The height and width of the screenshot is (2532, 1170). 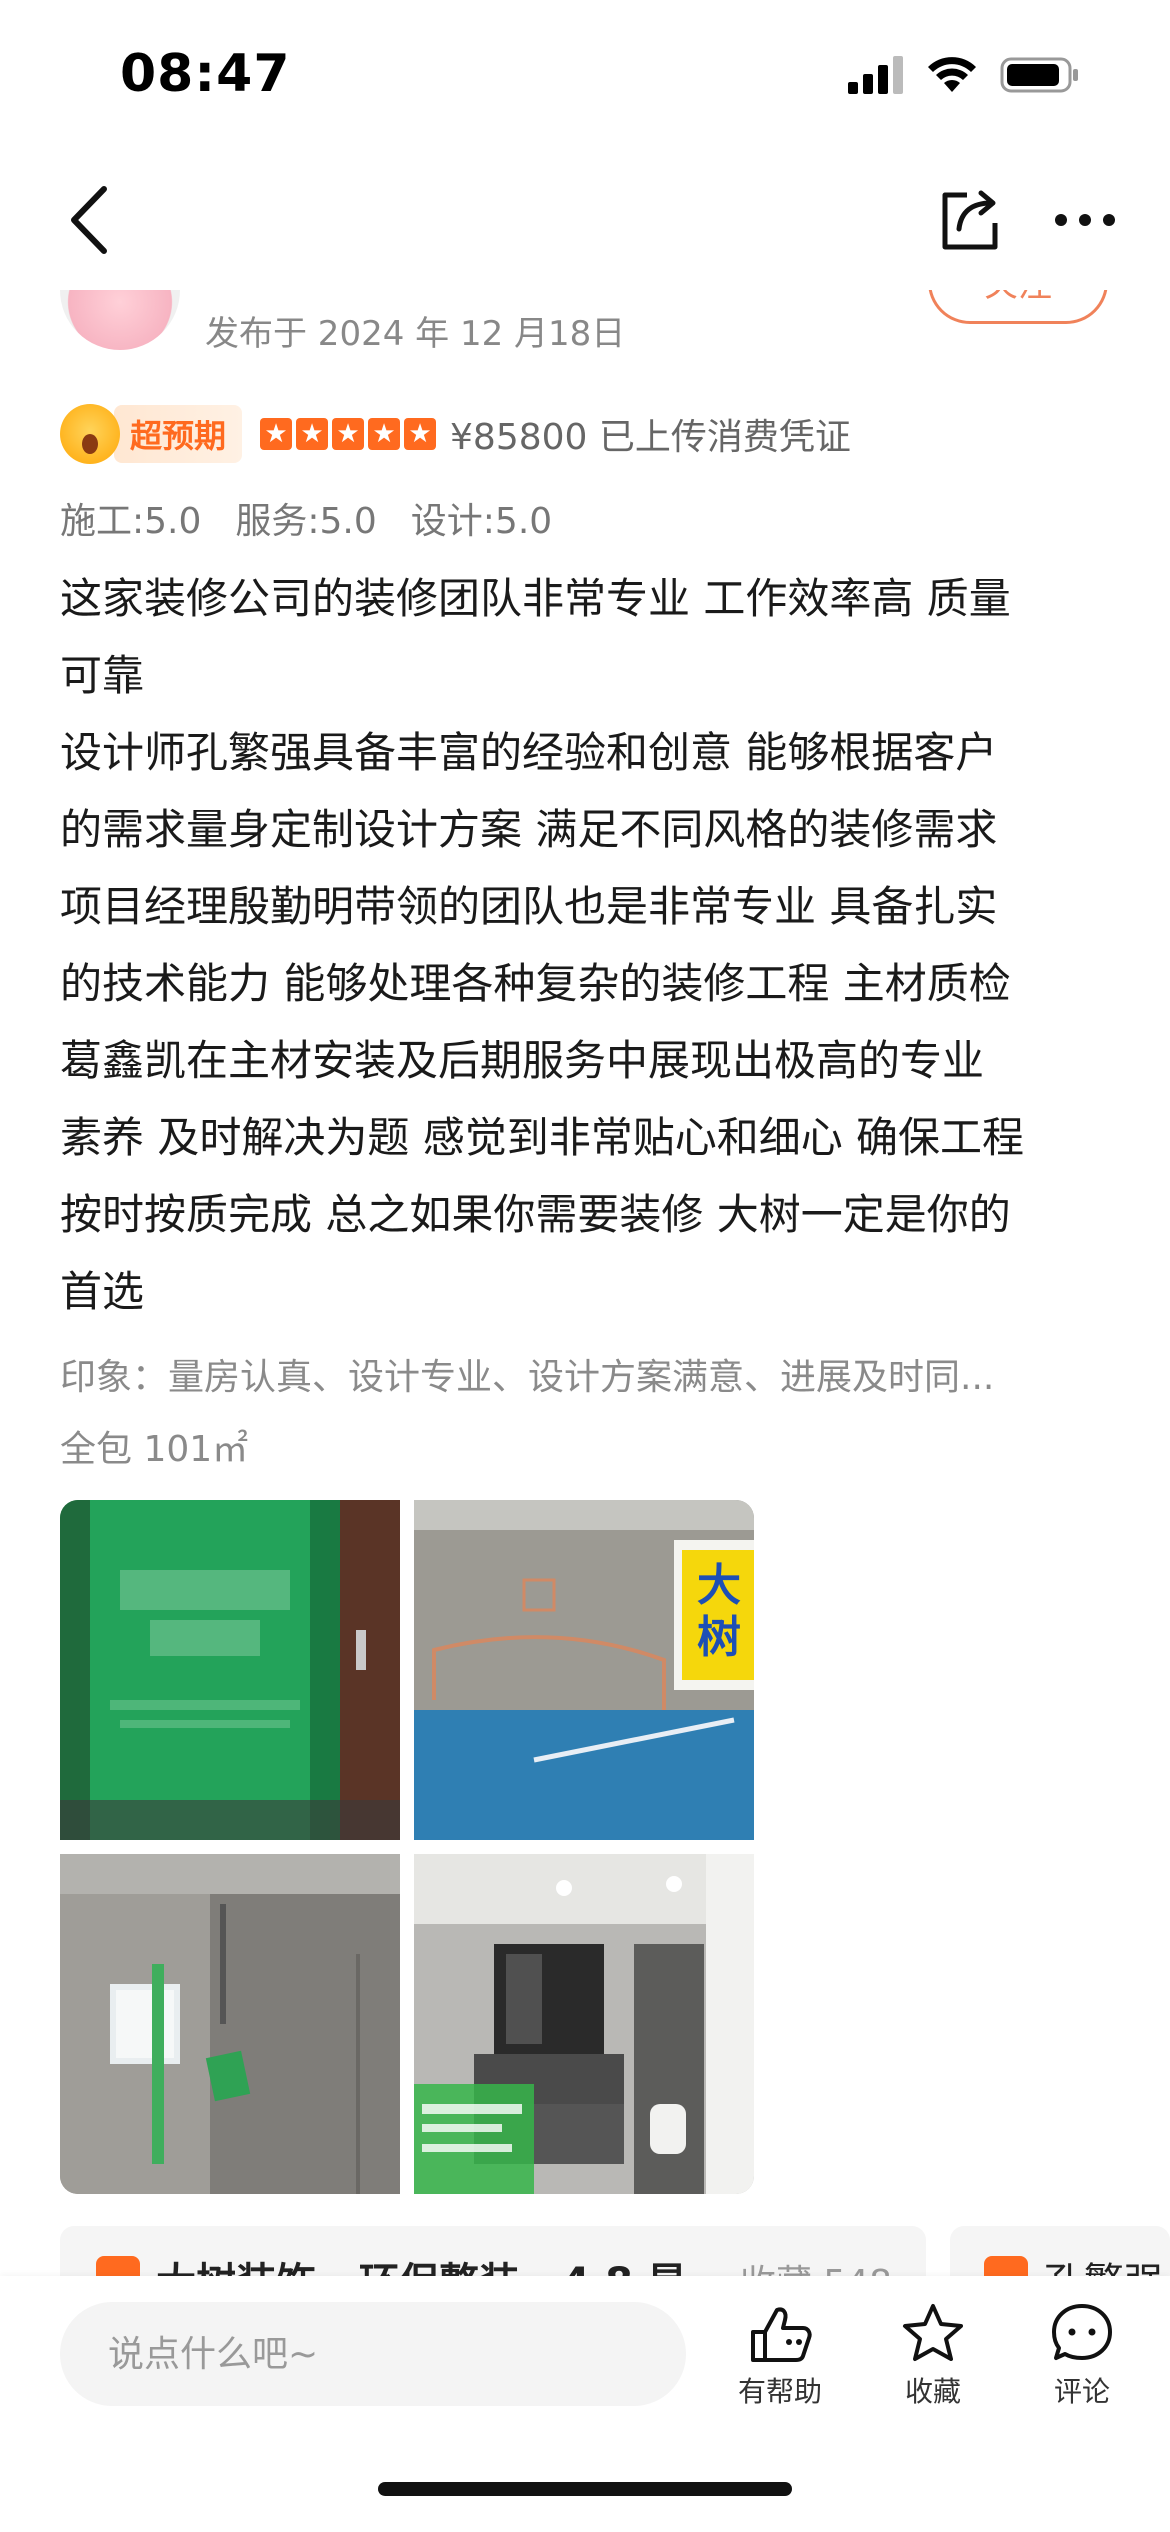 I want to click on review-line: 首选, so click(x=102, y=1291).